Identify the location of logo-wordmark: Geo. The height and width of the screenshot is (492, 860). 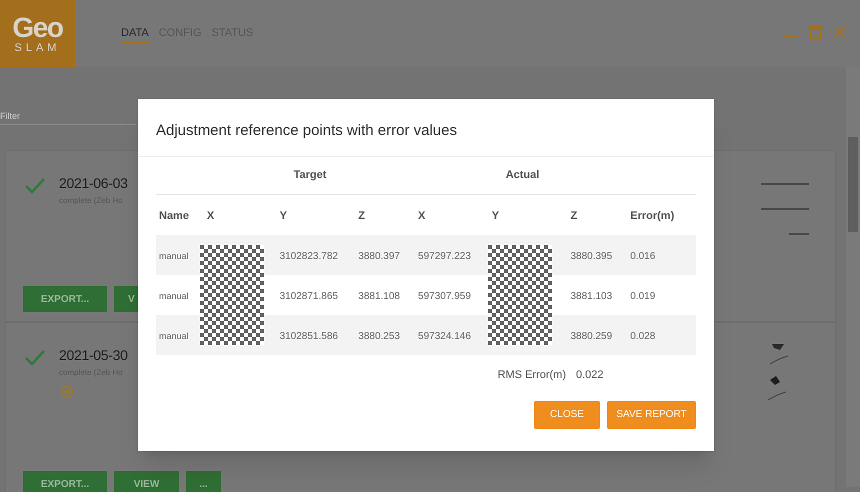
(37, 28).